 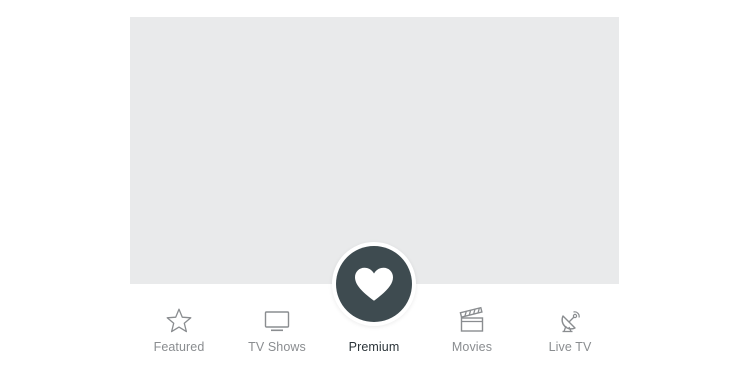 I want to click on heart-icon, so click(x=374, y=285).